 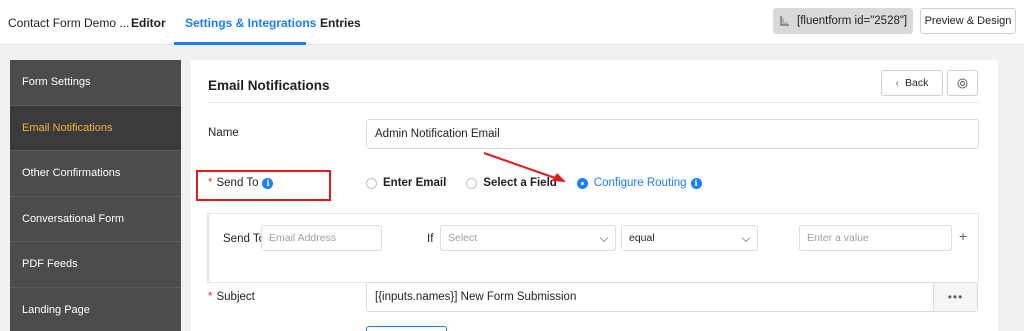 I want to click on back-button: ‹ Back, so click(x=912, y=83).